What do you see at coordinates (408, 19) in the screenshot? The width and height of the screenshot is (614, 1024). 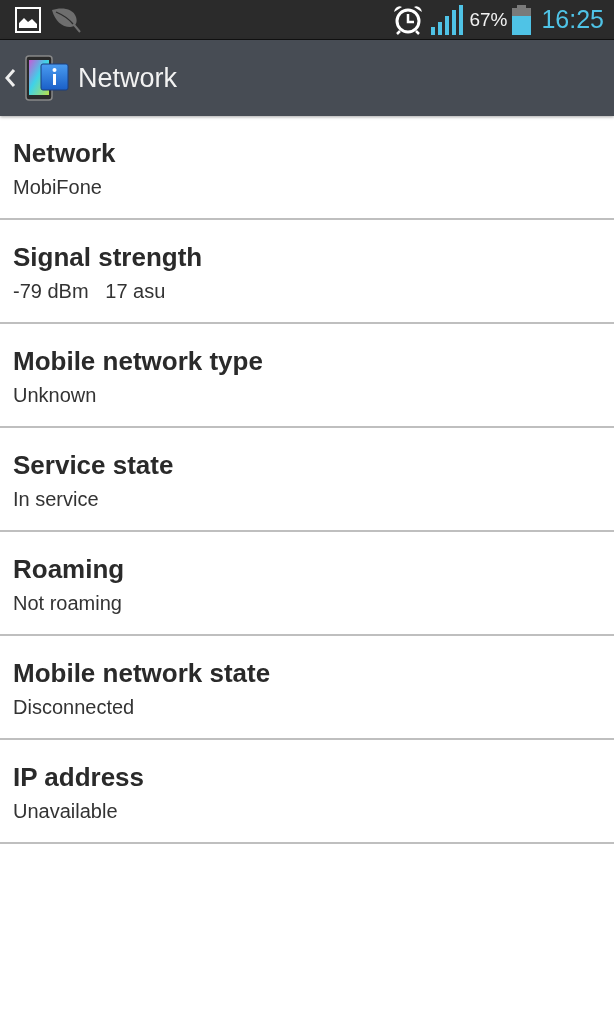 I see `alarm-clock-icon` at bounding box center [408, 19].